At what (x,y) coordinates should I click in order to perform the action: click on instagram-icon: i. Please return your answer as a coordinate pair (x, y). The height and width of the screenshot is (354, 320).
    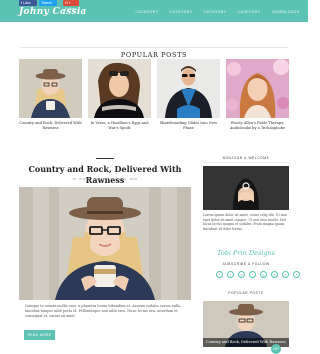
    Looking at the image, I should click on (252, 274).